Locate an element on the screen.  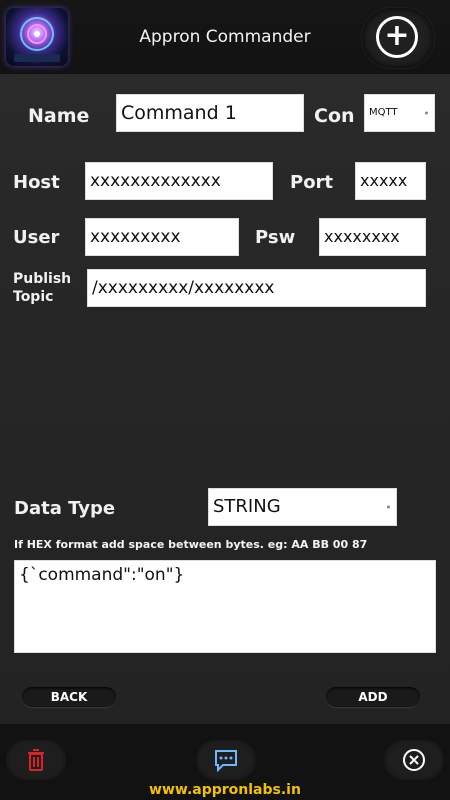
connection-select: MQTT is located at coordinates (399, 113).